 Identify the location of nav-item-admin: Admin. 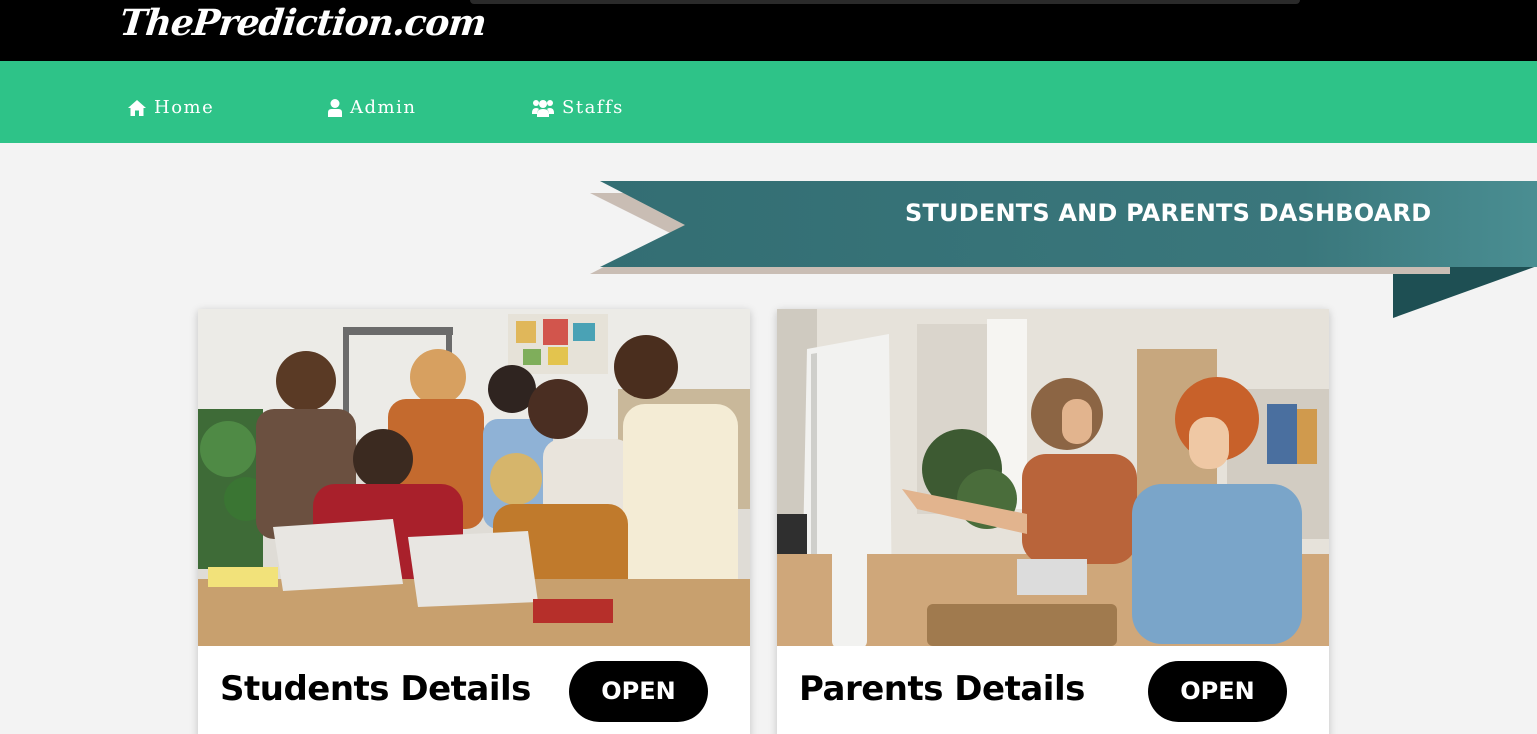
(372, 107).